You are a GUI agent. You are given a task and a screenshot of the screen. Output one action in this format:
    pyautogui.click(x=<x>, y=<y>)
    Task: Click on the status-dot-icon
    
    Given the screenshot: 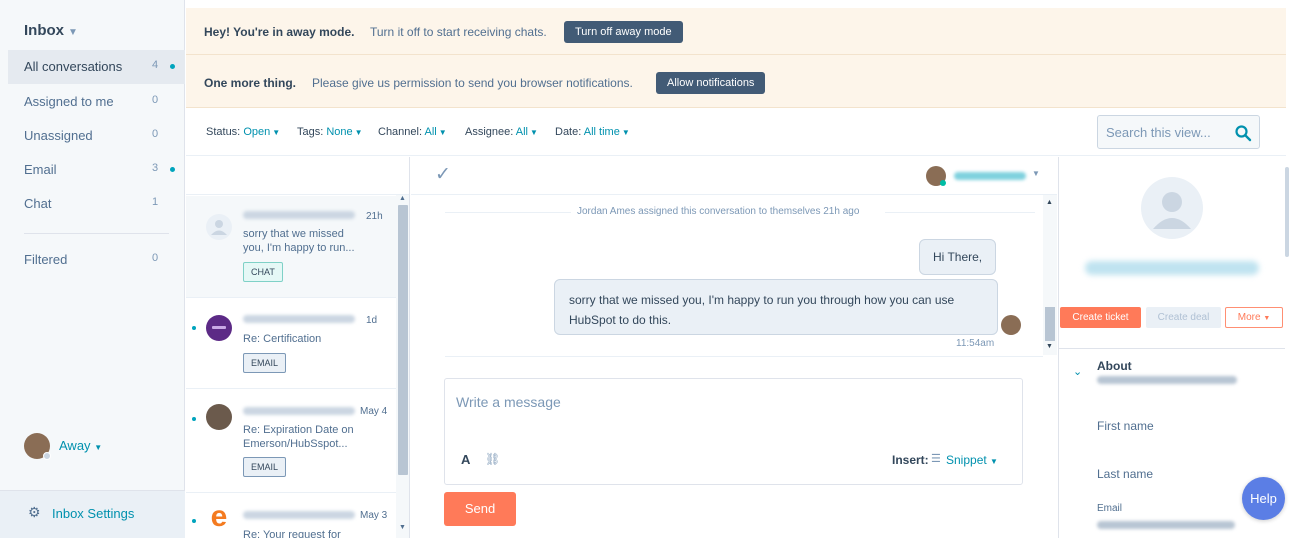 What is the action you would take?
    pyautogui.click(x=943, y=183)
    